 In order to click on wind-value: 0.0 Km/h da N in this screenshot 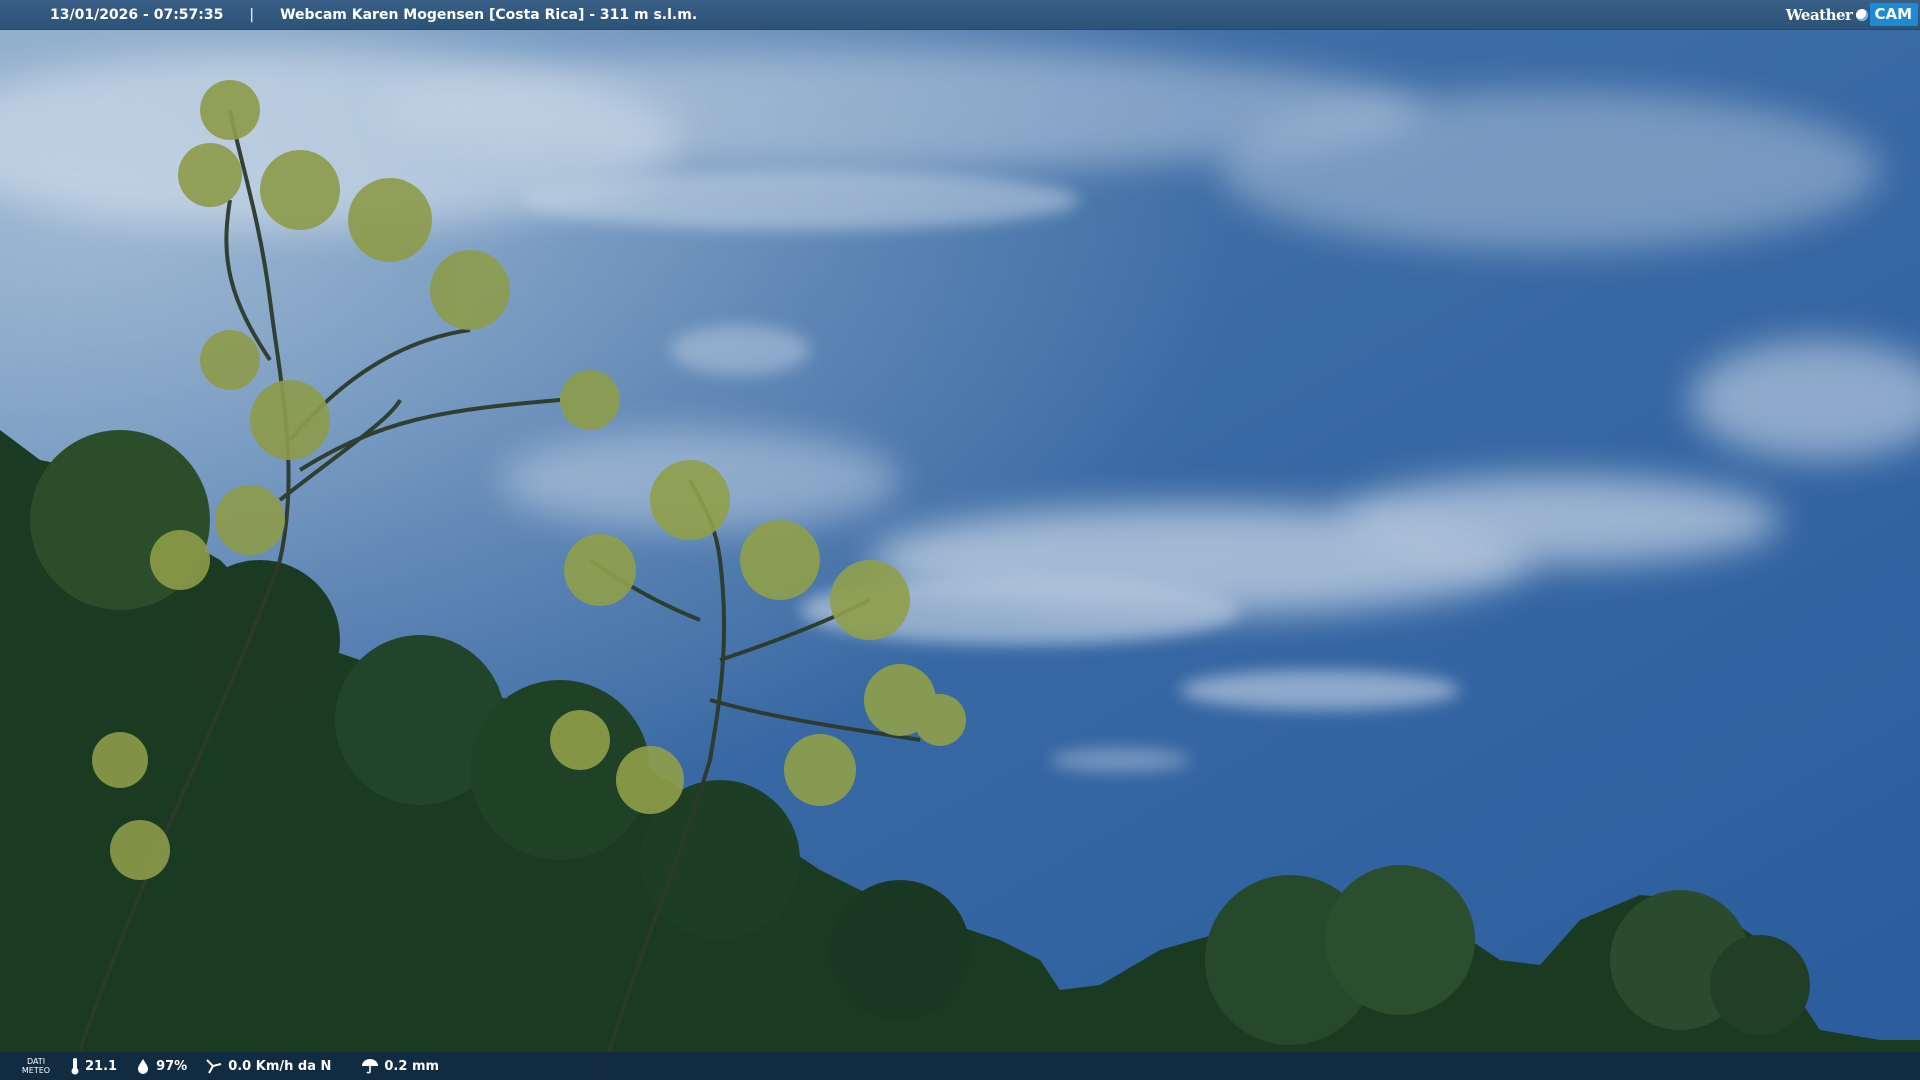, I will do `click(280, 1066)`.